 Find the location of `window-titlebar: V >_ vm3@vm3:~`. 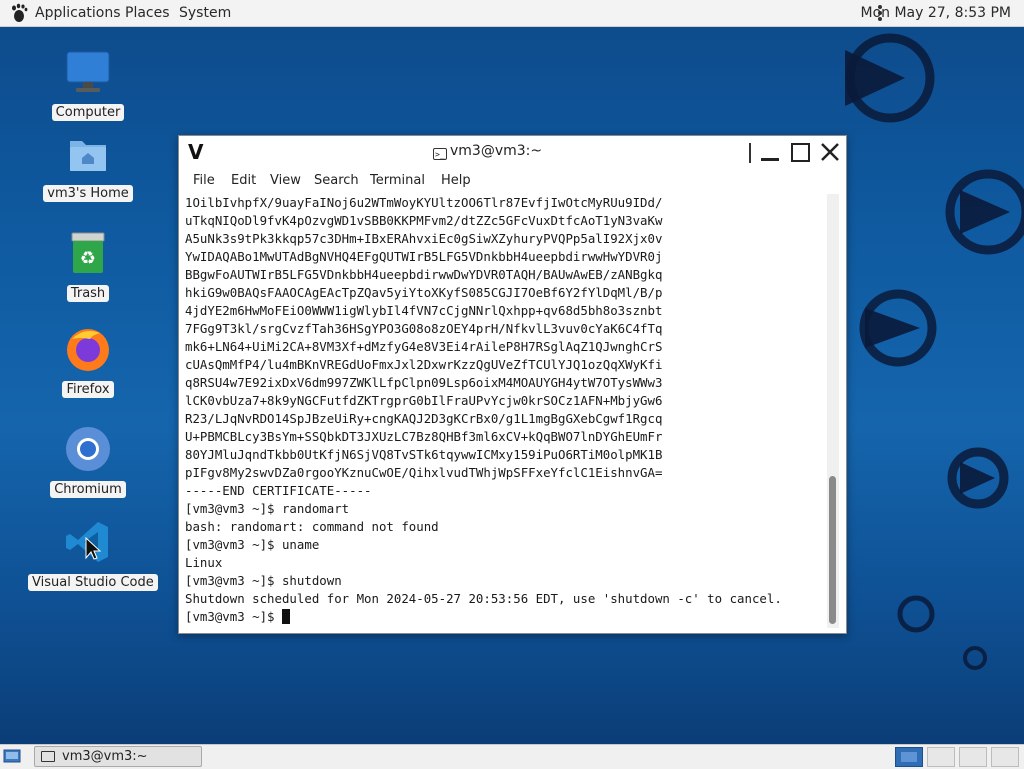

window-titlebar: V >_ vm3@vm3:~ is located at coordinates (512, 153).